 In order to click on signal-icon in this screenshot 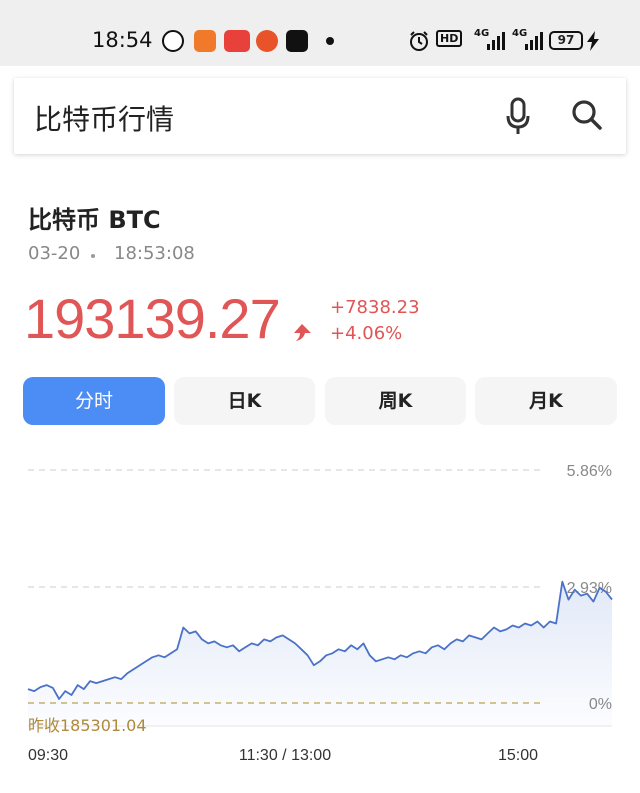, I will do `click(496, 41)`.